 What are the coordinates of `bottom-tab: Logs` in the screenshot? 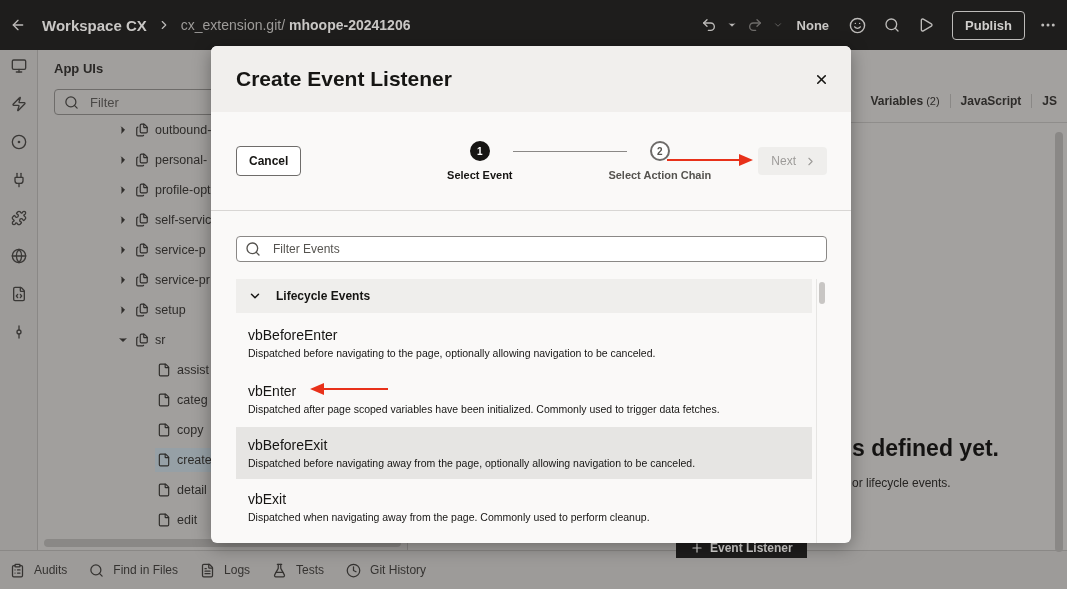 It's located at (225, 570).